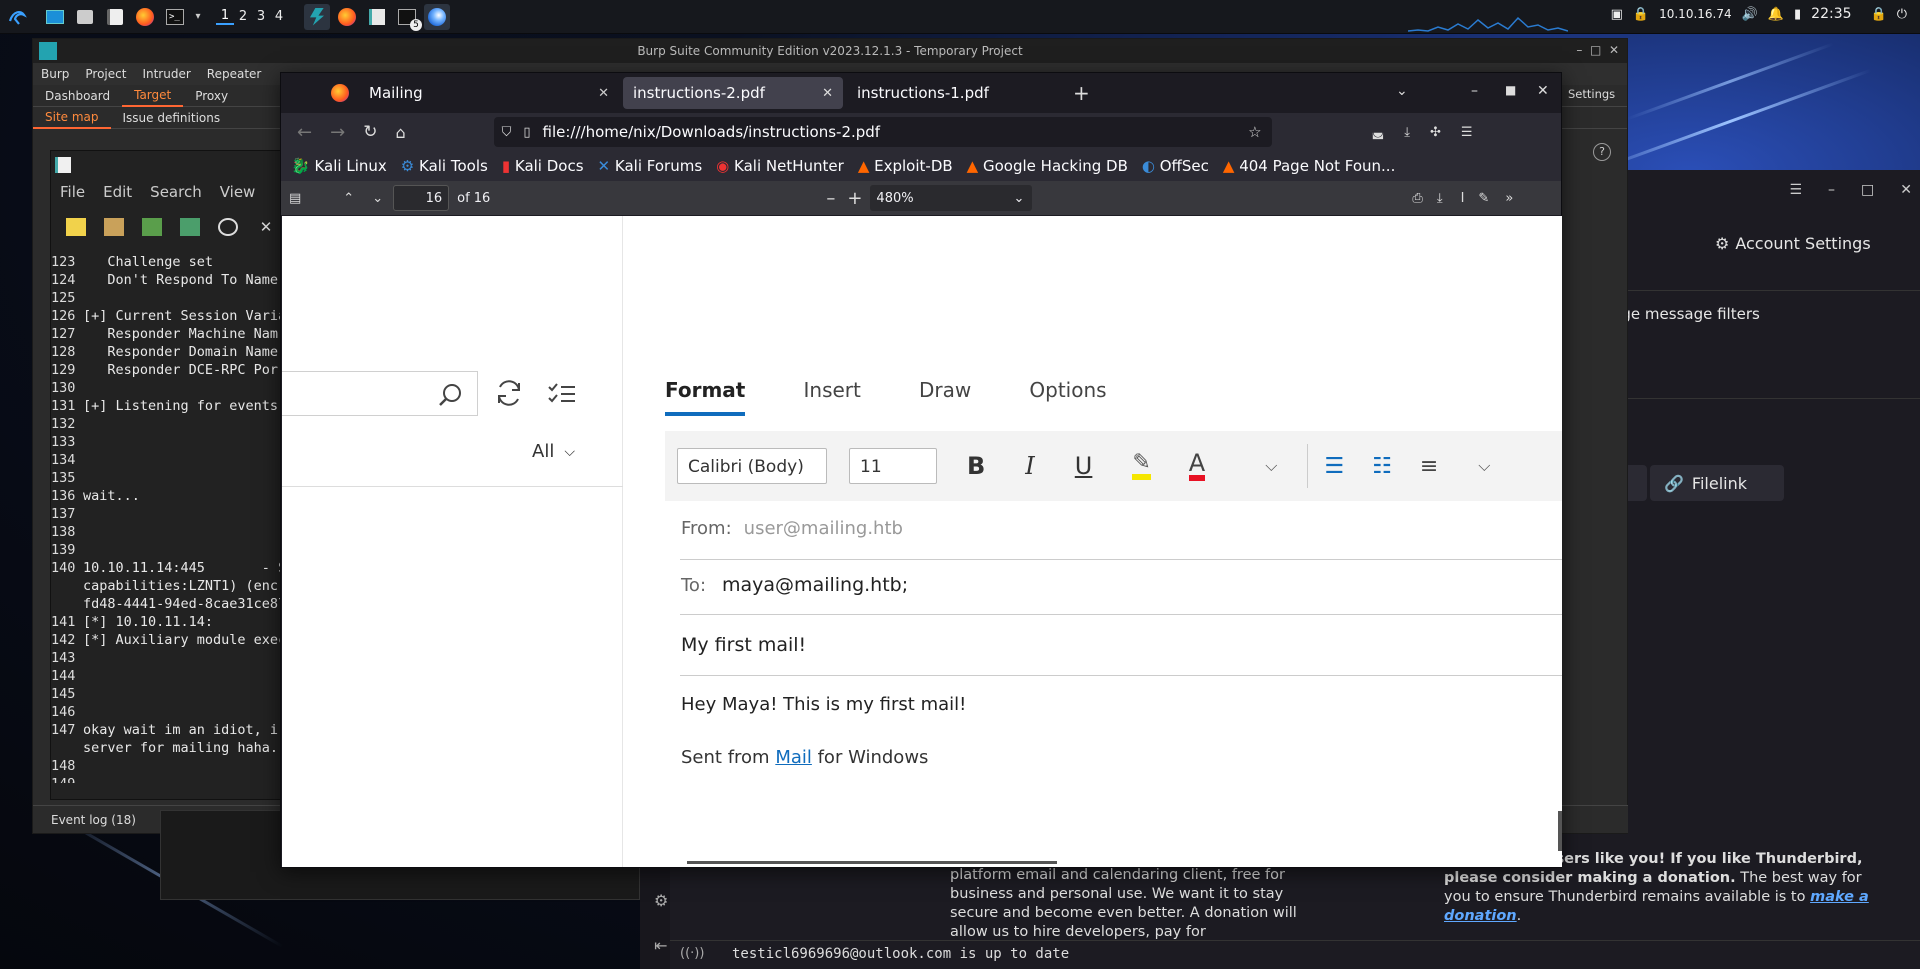 This screenshot has height=969, width=1920. What do you see at coordinates (72, 192) in the screenshot?
I see `editor-menu-file: File` at bounding box center [72, 192].